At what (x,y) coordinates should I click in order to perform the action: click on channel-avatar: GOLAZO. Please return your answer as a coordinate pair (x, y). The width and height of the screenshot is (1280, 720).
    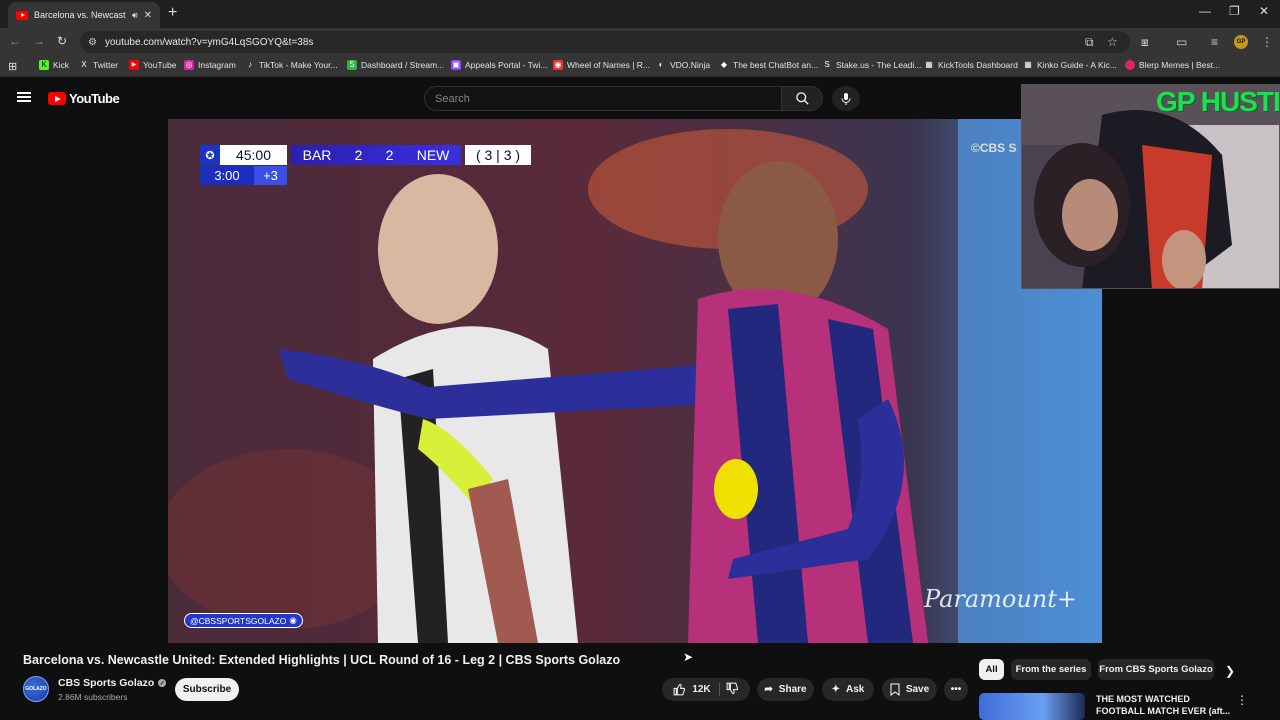
    Looking at the image, I should click on (36, 689).